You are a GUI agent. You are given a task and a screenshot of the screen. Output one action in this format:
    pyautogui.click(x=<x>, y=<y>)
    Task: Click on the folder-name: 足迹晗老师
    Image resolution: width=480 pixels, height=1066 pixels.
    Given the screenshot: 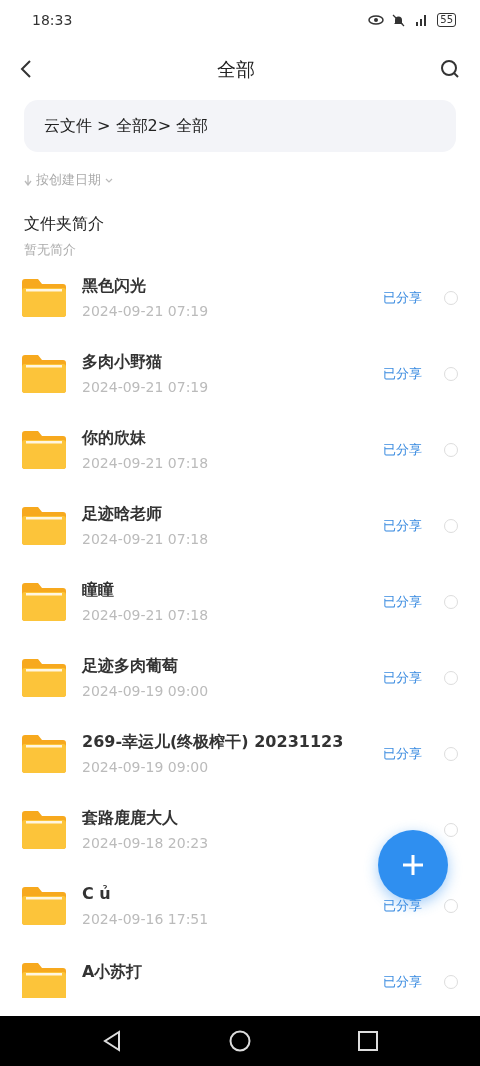 What is the action you would take?
    pyautogui.click(x=122, y=513)
    